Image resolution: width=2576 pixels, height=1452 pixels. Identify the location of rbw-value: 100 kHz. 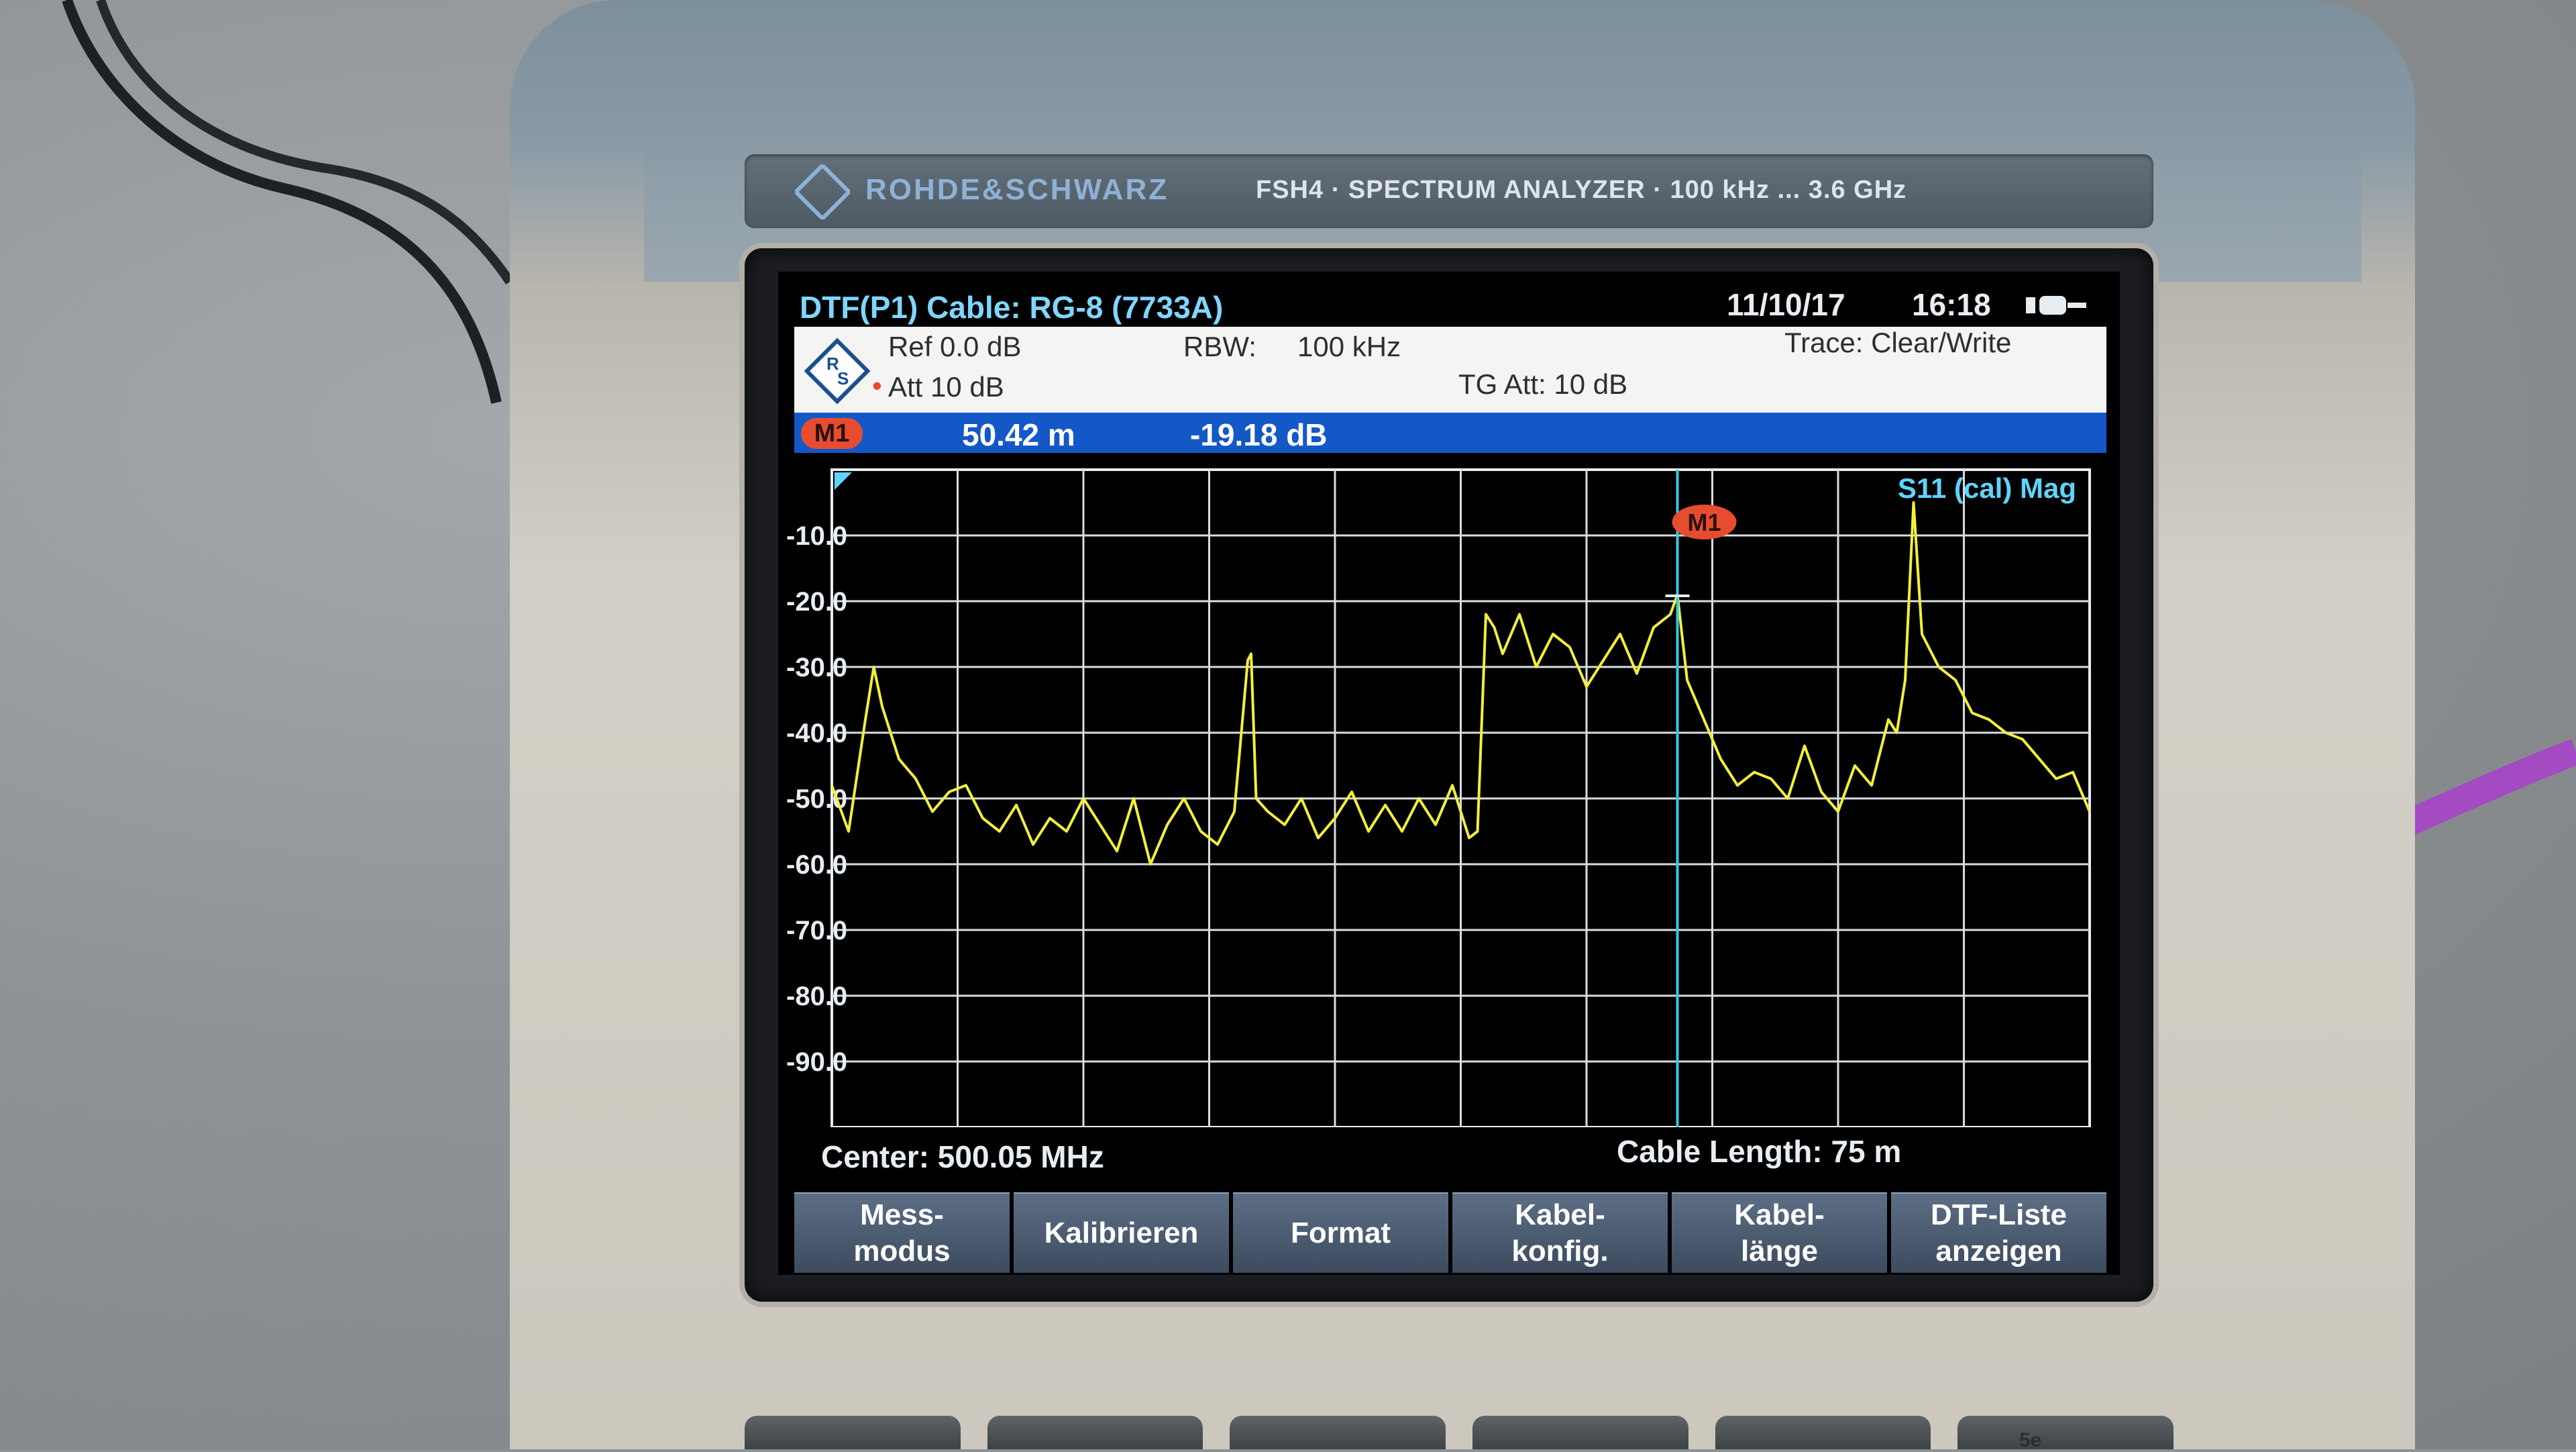
(1349, 346).